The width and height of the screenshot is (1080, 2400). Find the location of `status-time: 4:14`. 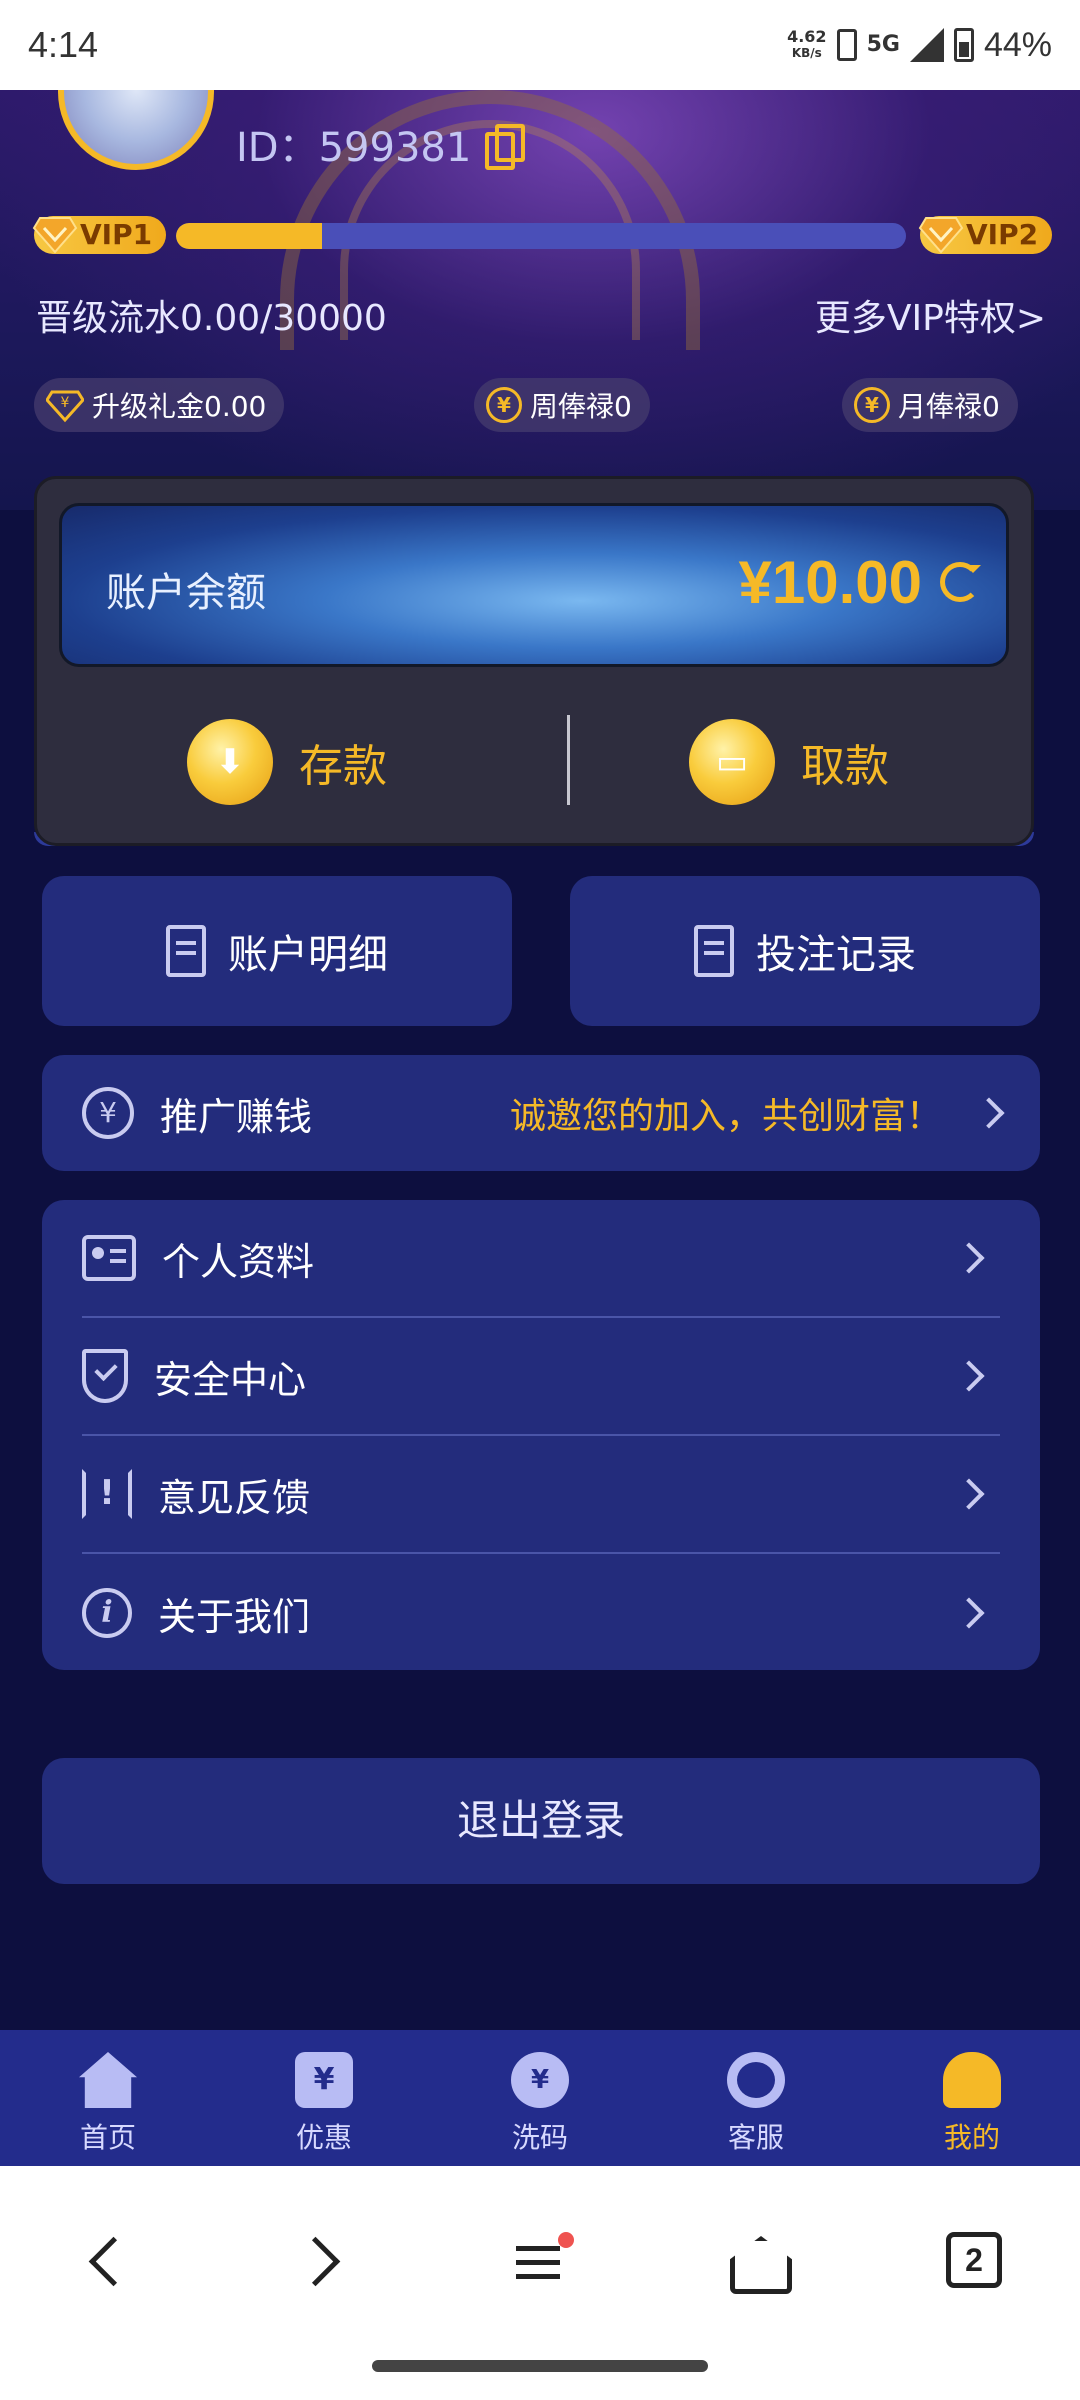

status-time: 4:14 is located at coordinates (63, 44).